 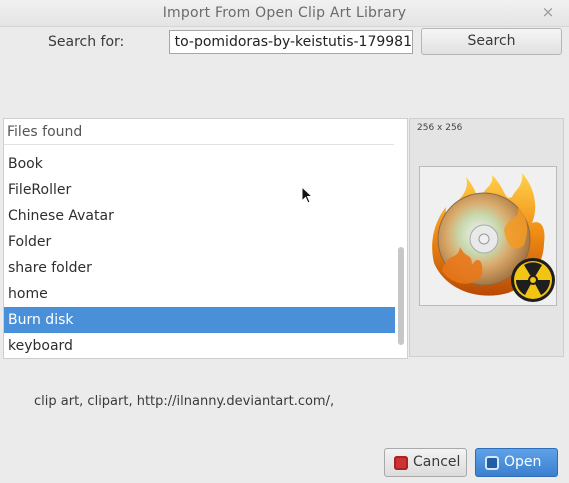 What do you see at coordinates (41, 320) in the screenshot?
I see `list-item-label: Burn disk` at bounding box center [41, 320].